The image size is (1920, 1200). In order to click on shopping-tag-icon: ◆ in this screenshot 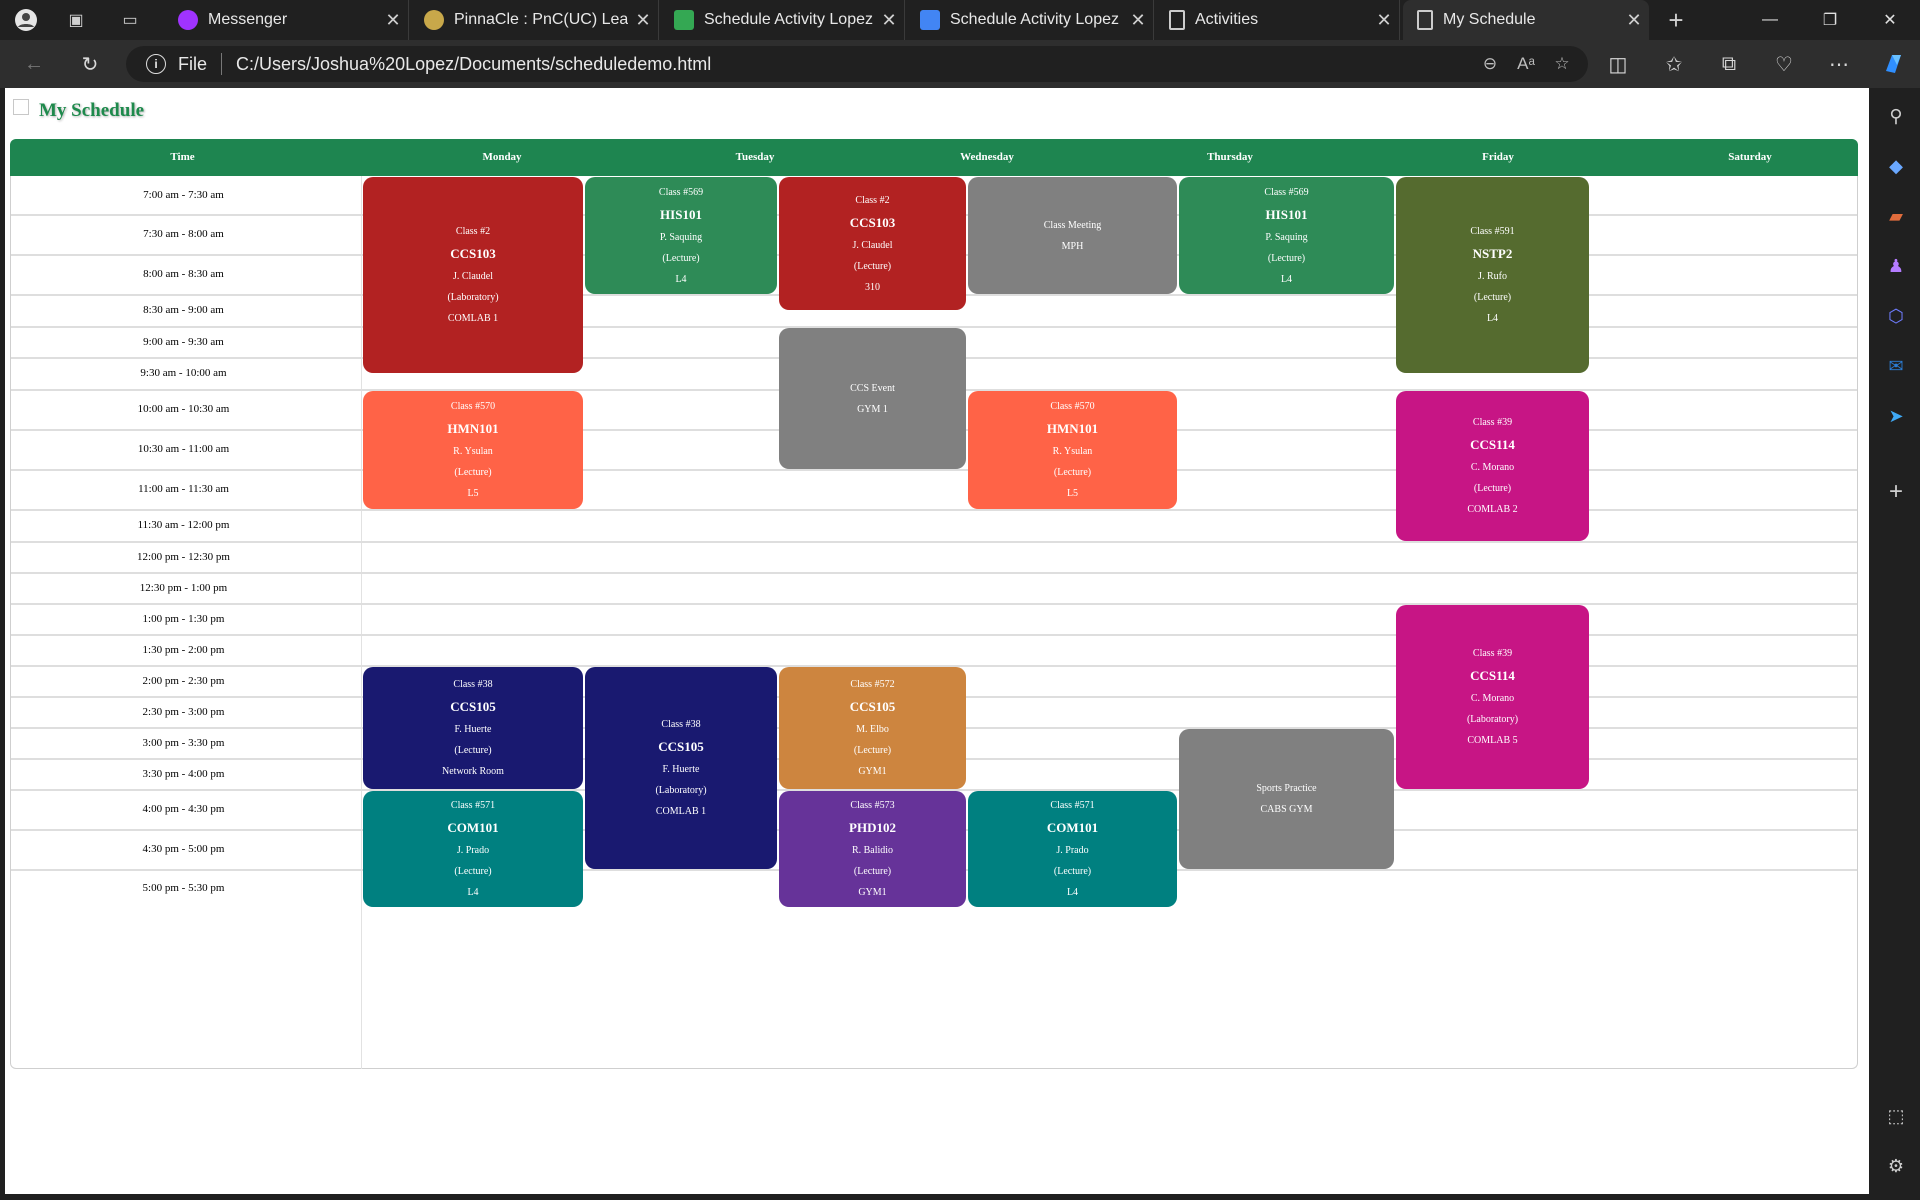, I will do `click(1896, 166)`.